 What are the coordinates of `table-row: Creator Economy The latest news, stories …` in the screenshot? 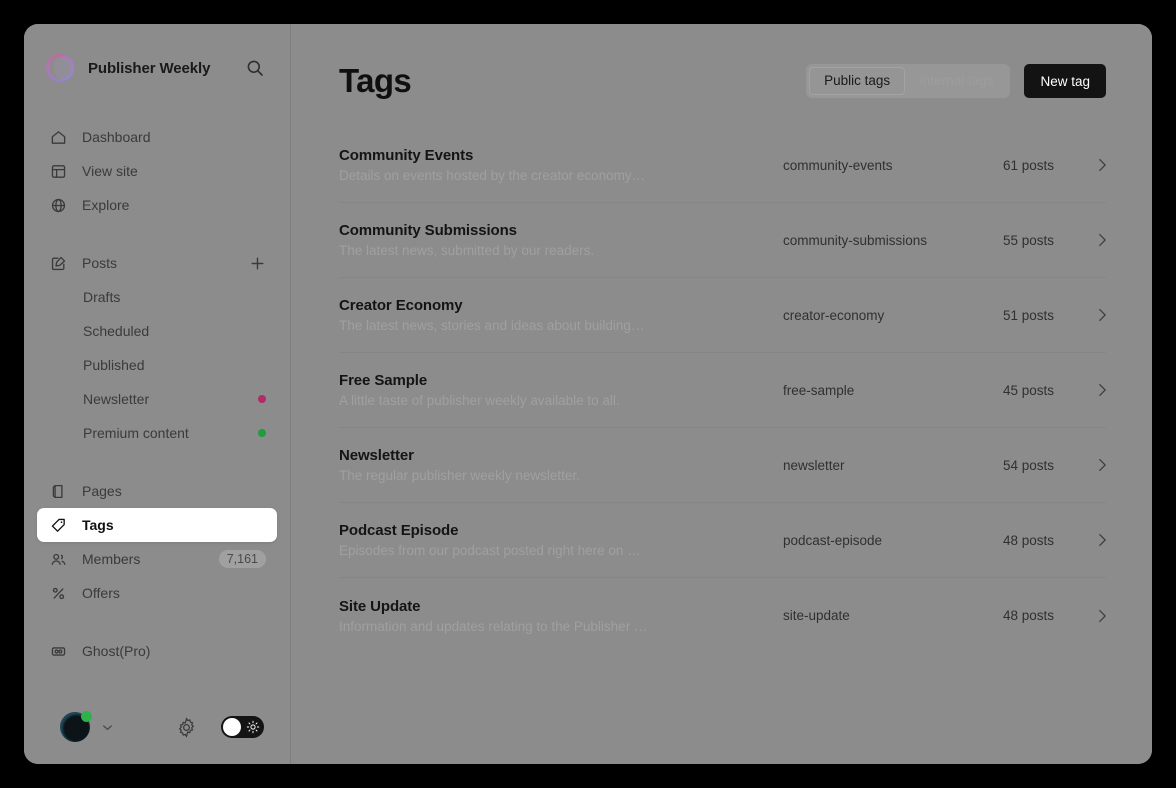 It's located at (722, 315).